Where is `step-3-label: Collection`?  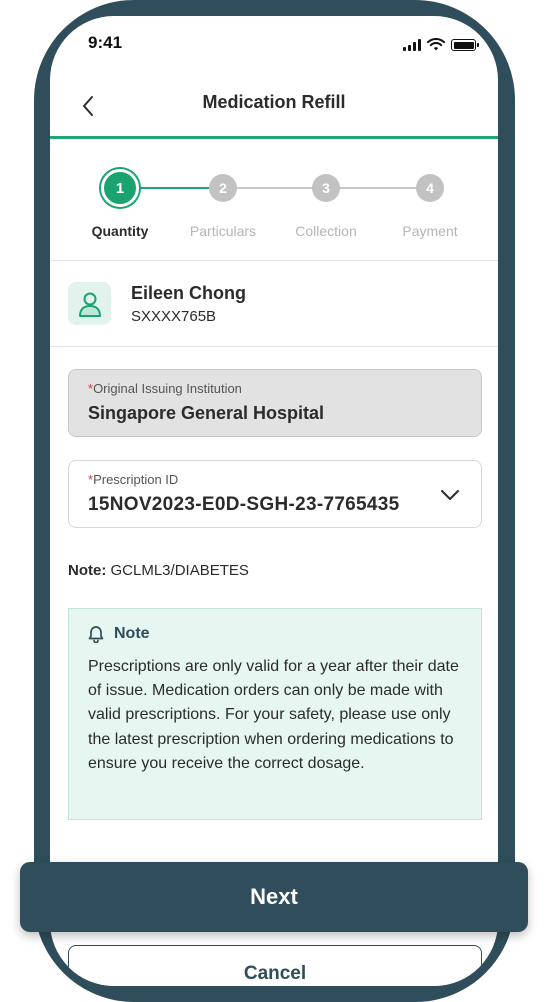 step-3-label: Collection is located at coordinates (326, 231).